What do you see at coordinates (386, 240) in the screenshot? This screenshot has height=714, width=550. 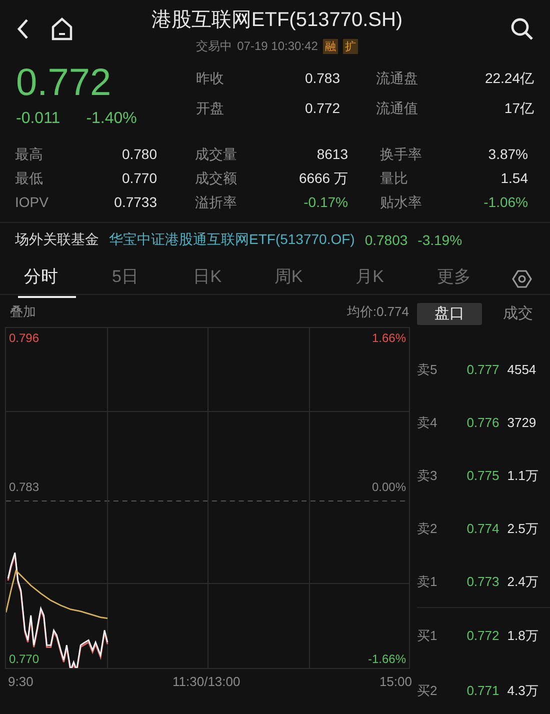 I see `fund-price: 0.7803` at bounding box center [386, 240].